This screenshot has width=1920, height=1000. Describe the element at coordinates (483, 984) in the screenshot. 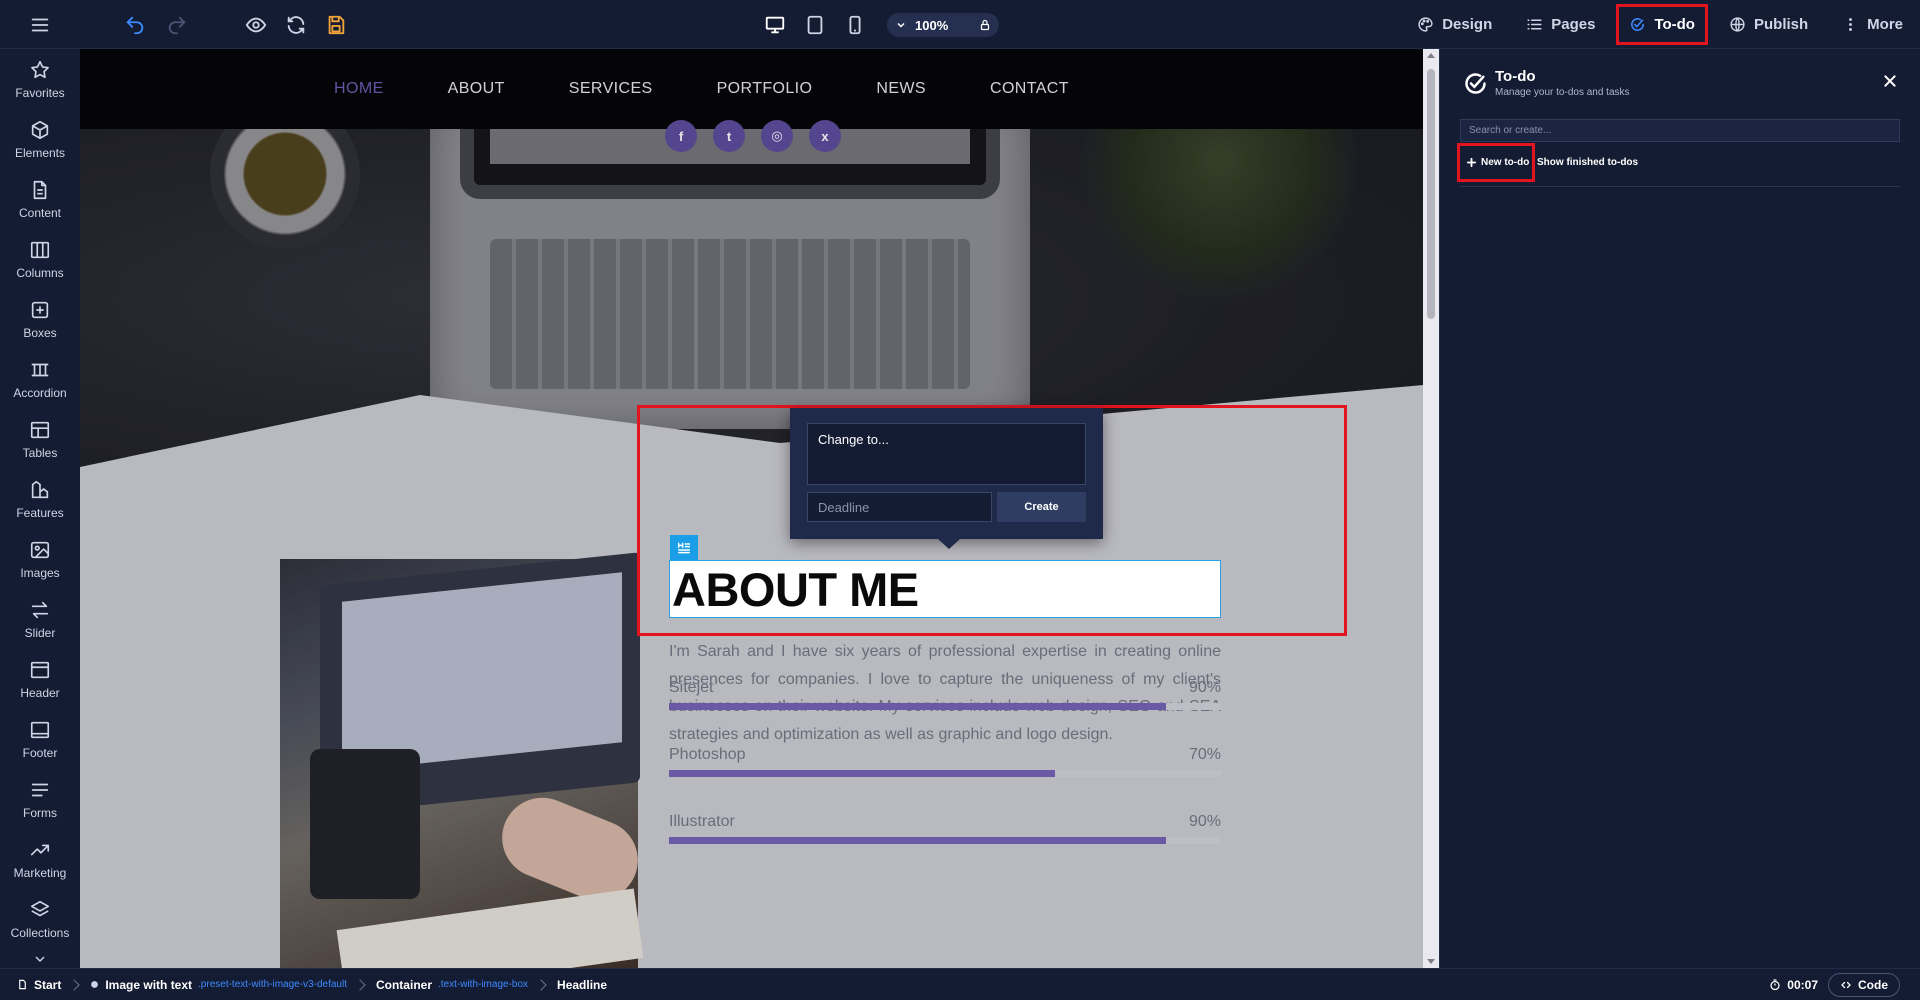

I see `breadcrumb-class: .text-with-image-box` at that location.